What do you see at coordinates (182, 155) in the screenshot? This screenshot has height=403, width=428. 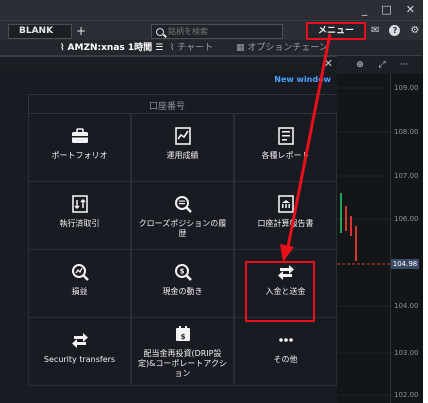 I see `menu-item-label: 運用成績` at bounding box center [182, 155].